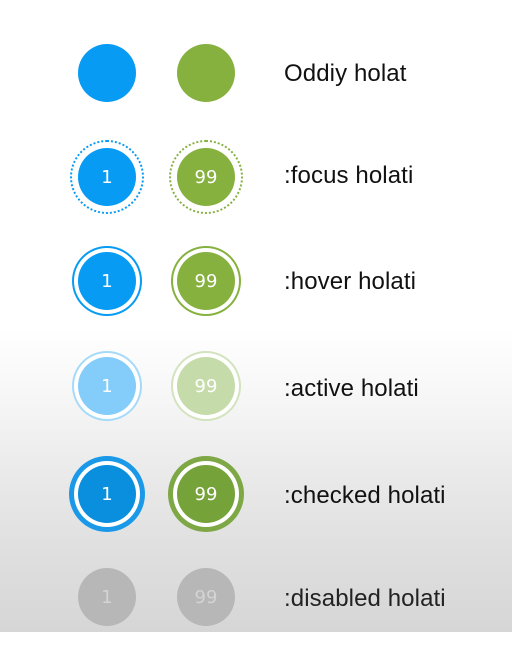 The image size is (512, 648). I want to click on green-badge-focus: 99, so click(206, 177).